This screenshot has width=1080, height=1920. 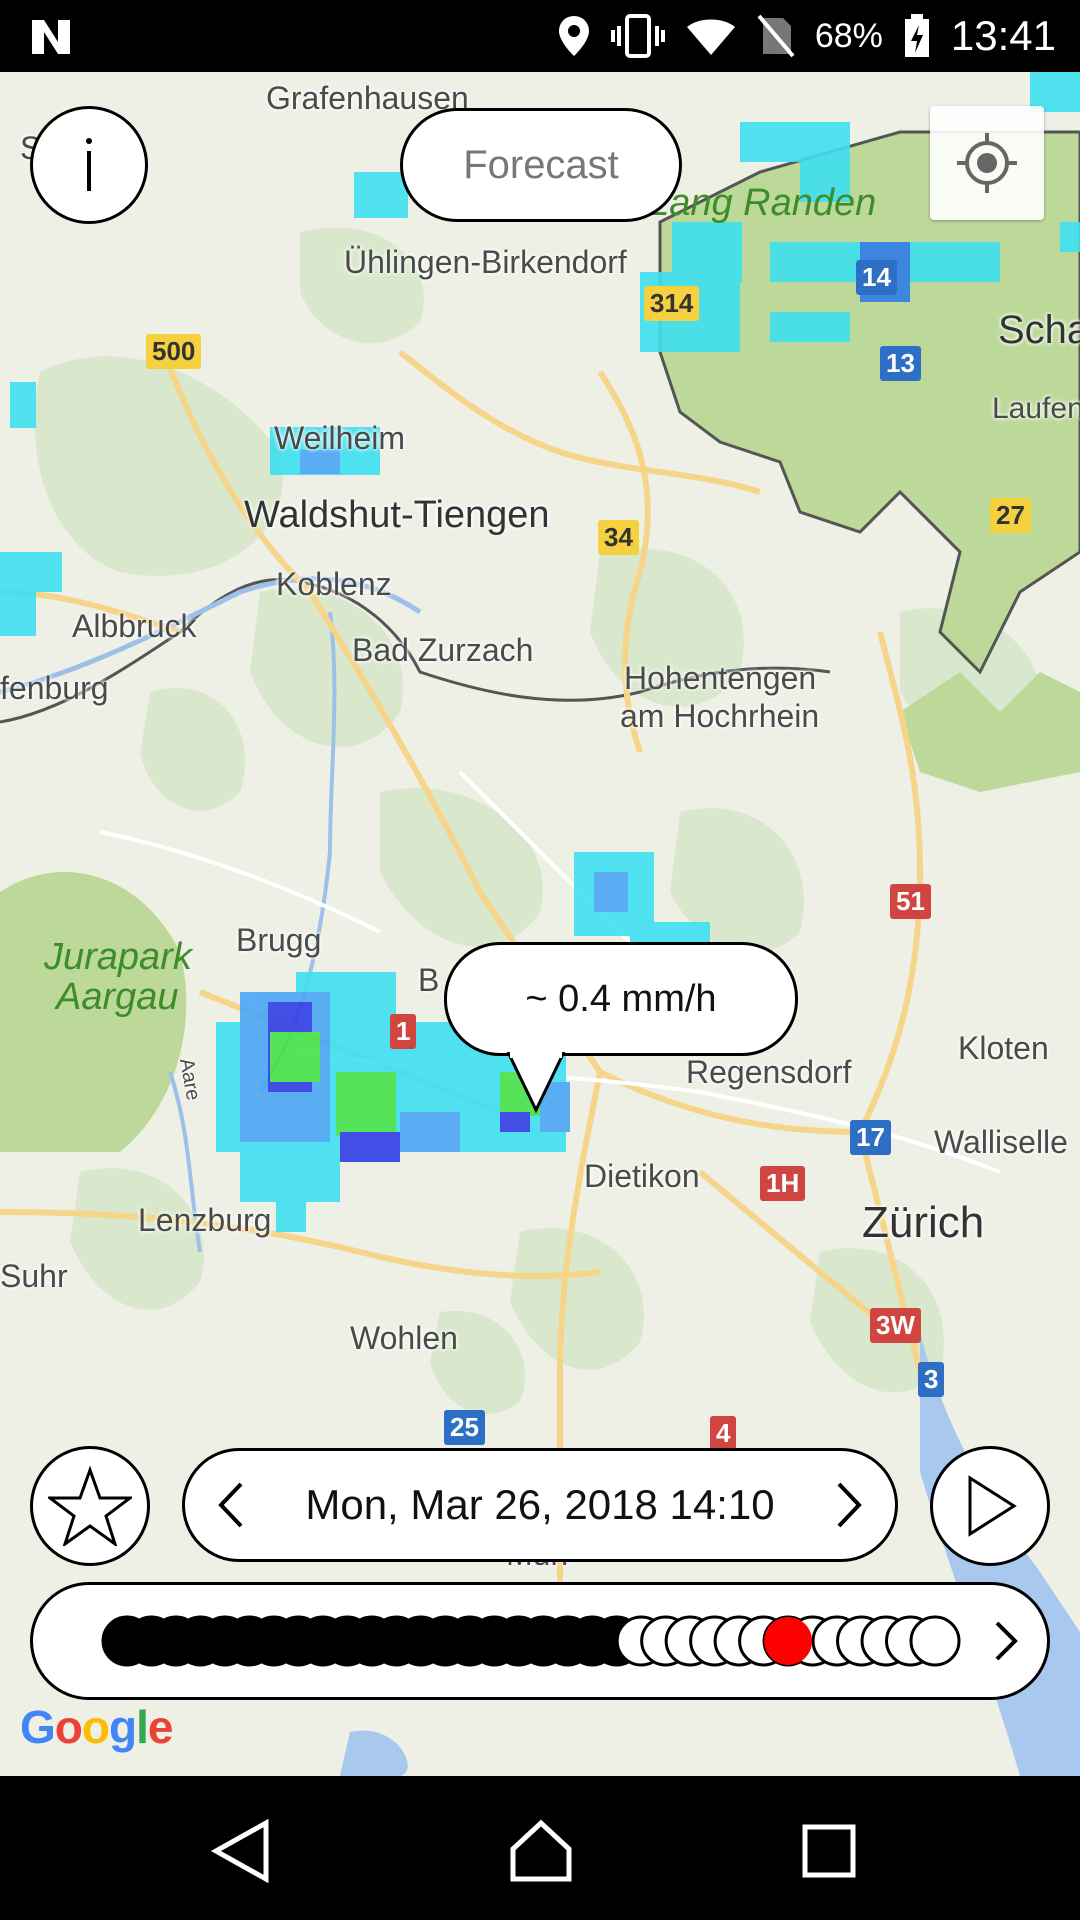 I want to click on timeline-frames, so click(x=540, y=1641).